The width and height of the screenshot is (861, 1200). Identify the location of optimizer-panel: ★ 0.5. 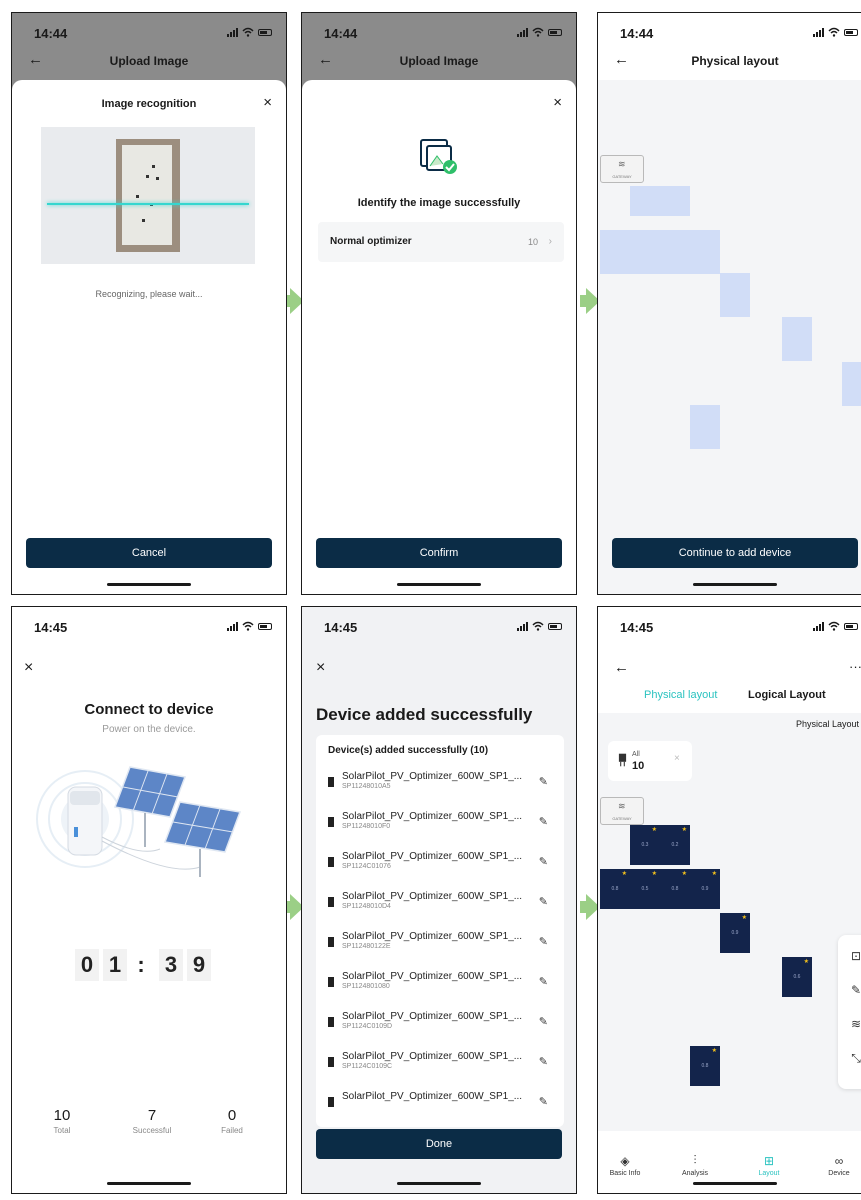
(645, 889).